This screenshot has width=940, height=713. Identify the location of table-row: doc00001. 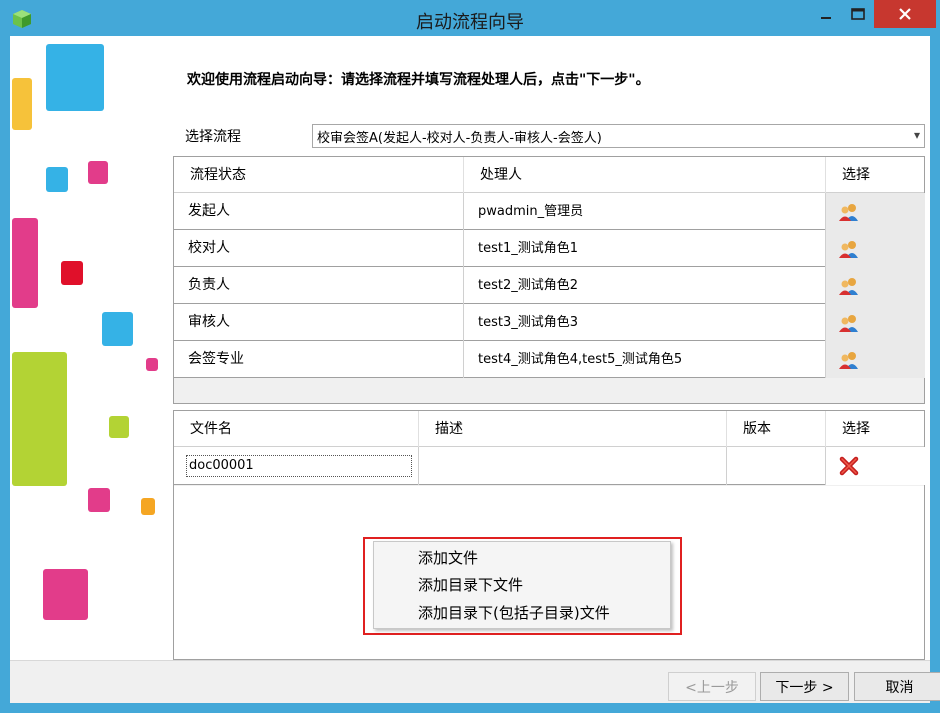
(549, 466).